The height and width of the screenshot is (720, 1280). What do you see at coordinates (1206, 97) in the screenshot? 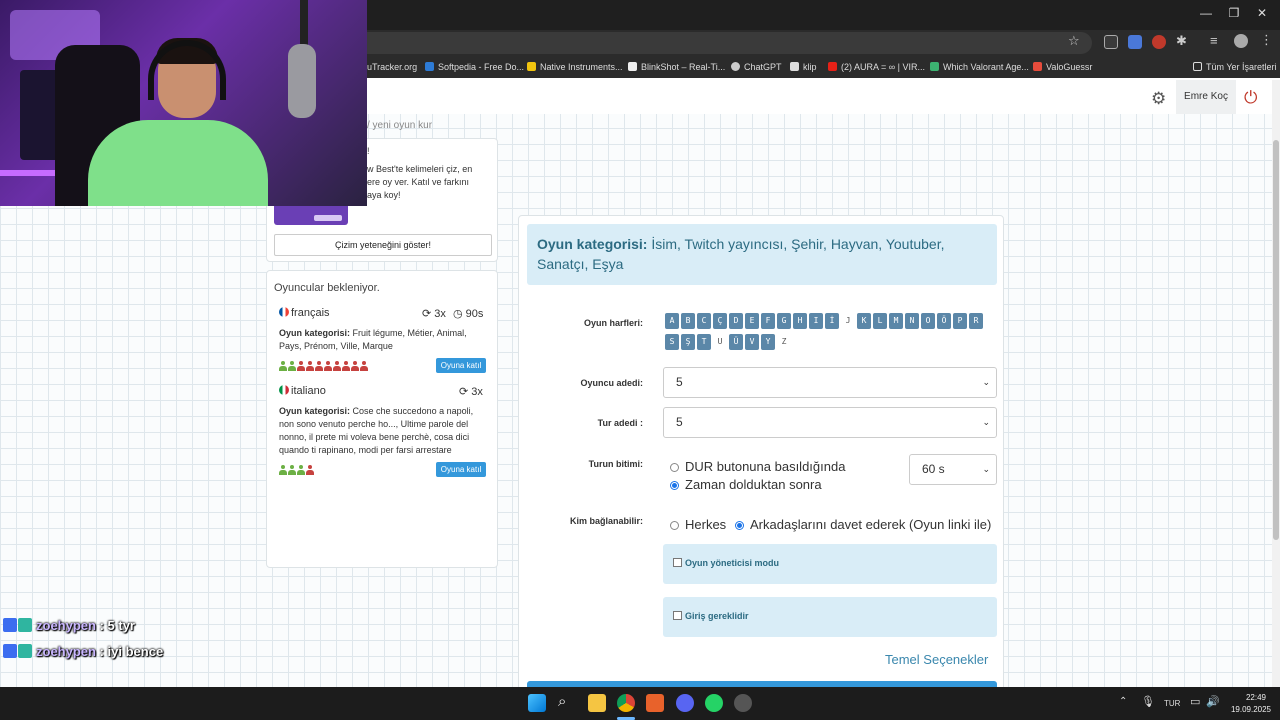
I see `user-menu: Emre Koç` at bounding box center [1206, 97].